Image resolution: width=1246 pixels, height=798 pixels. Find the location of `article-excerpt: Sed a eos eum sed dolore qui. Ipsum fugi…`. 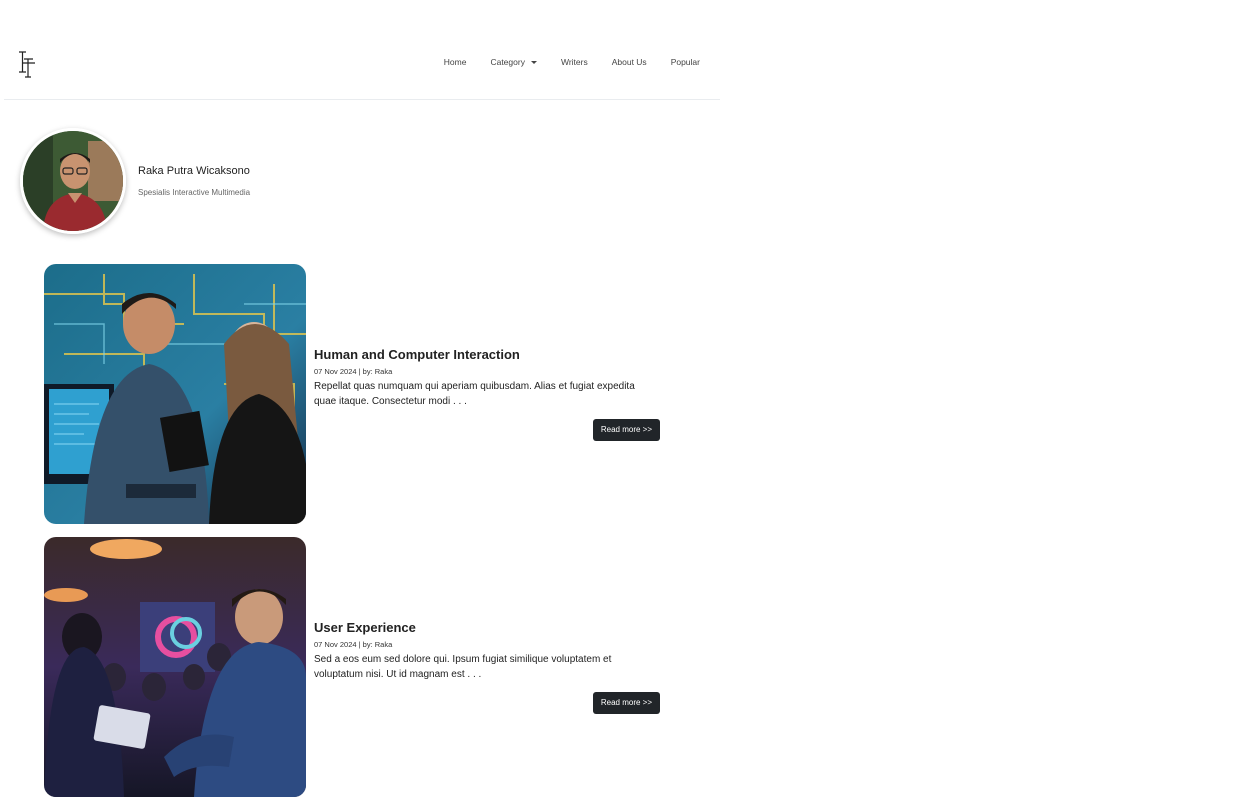

article-excerpt: Sed a eos eum sed dolore qui. Ipsum fugi… is located at coordinates (463, 667).